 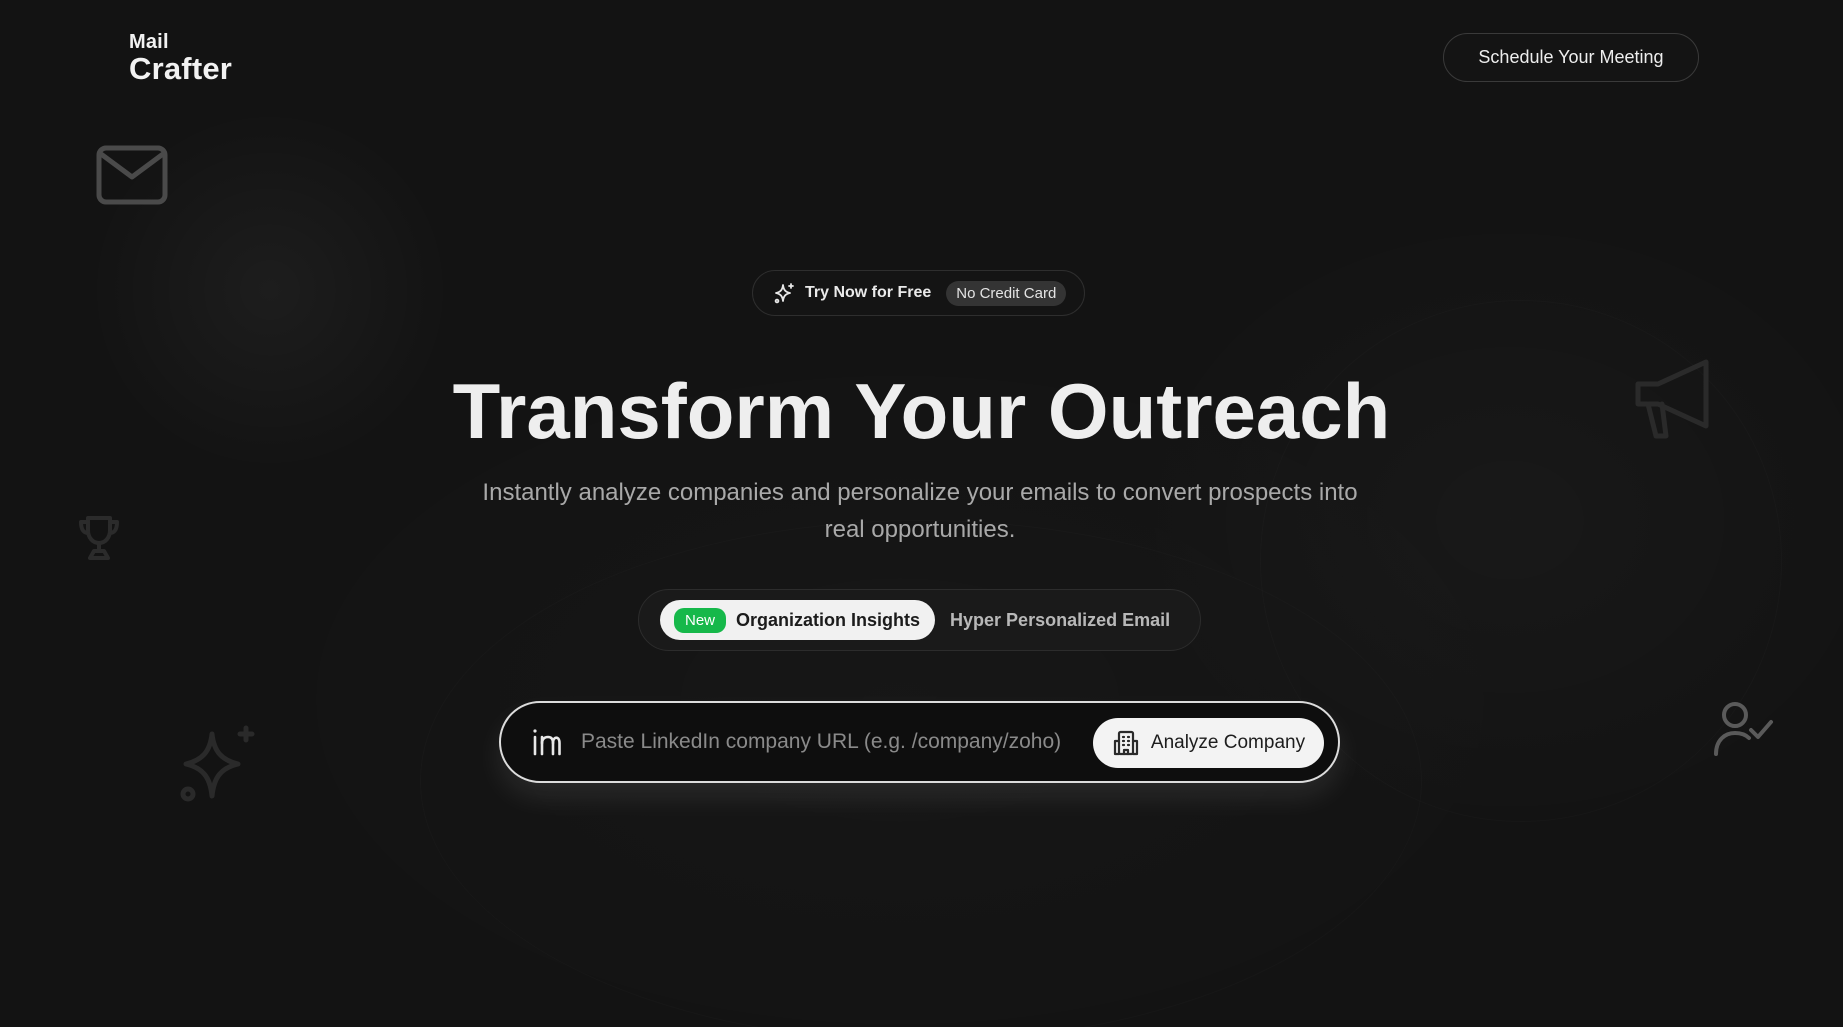 What do you see at coordinates (868, 292) in the screenshot?
I see `try-free-label: Try Now for Free` at bounding box center [868, 292].